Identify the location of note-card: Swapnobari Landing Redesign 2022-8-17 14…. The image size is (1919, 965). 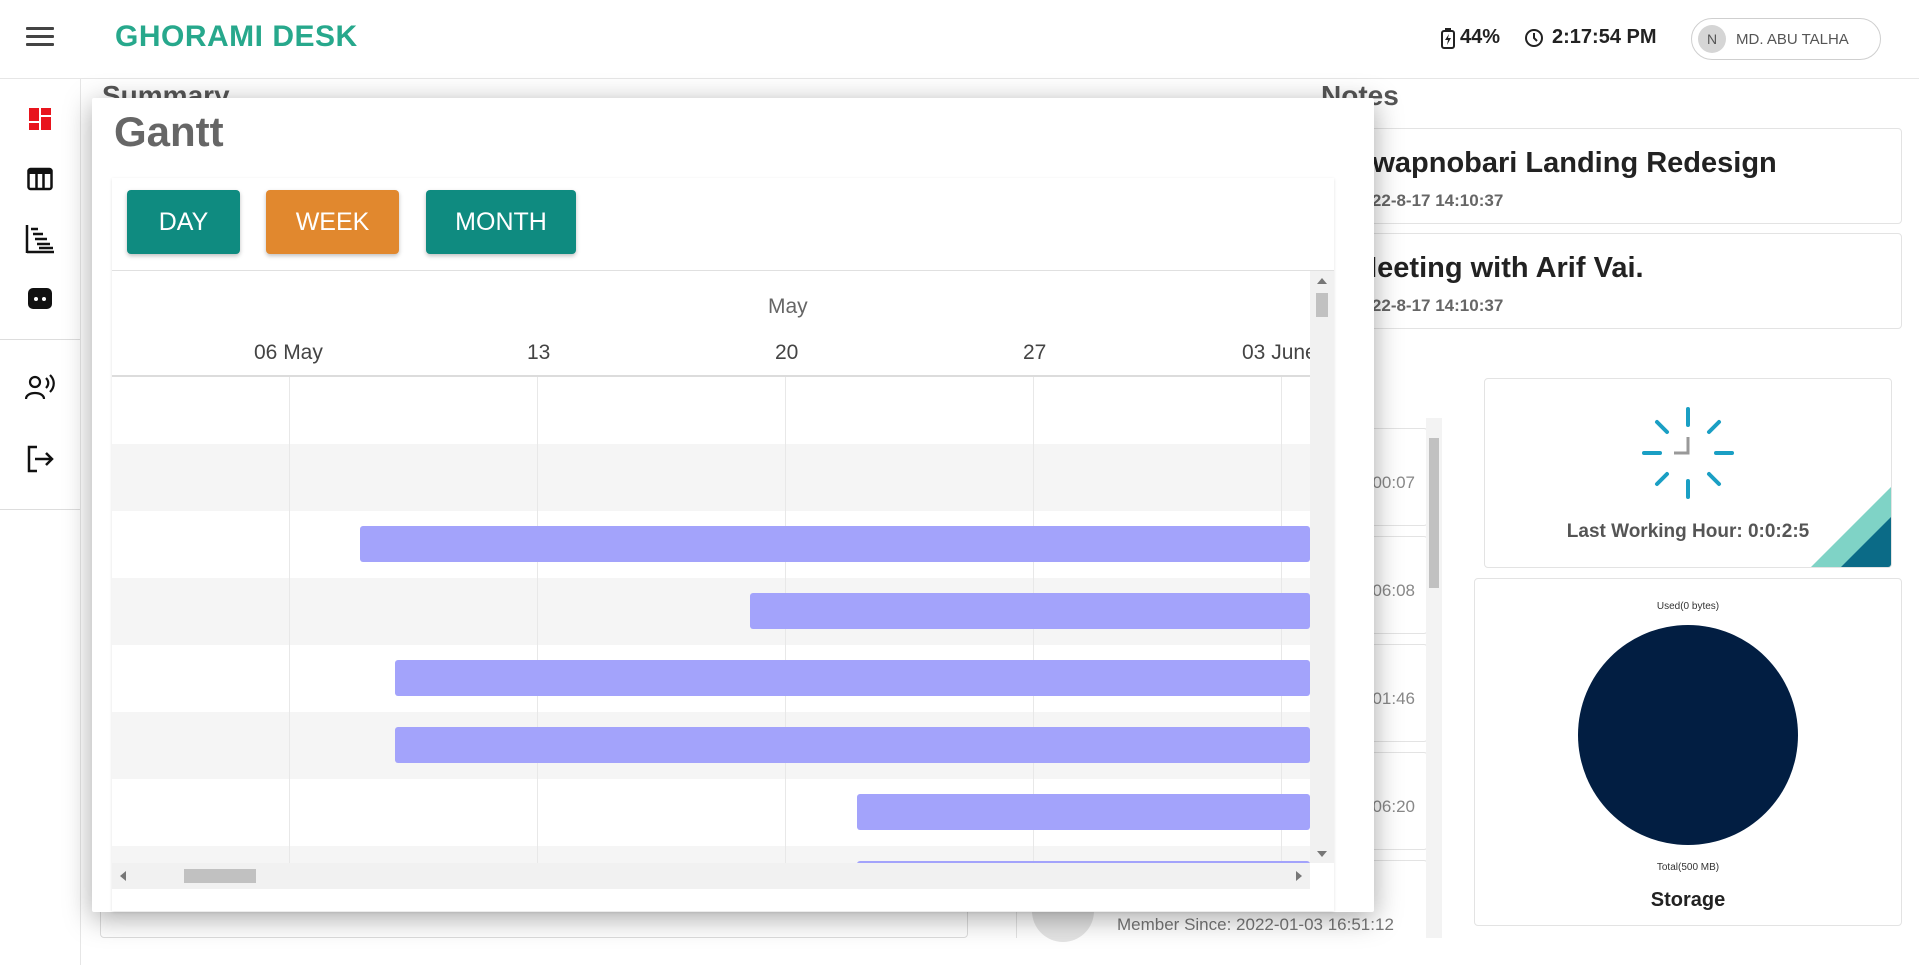
(1616, 176).